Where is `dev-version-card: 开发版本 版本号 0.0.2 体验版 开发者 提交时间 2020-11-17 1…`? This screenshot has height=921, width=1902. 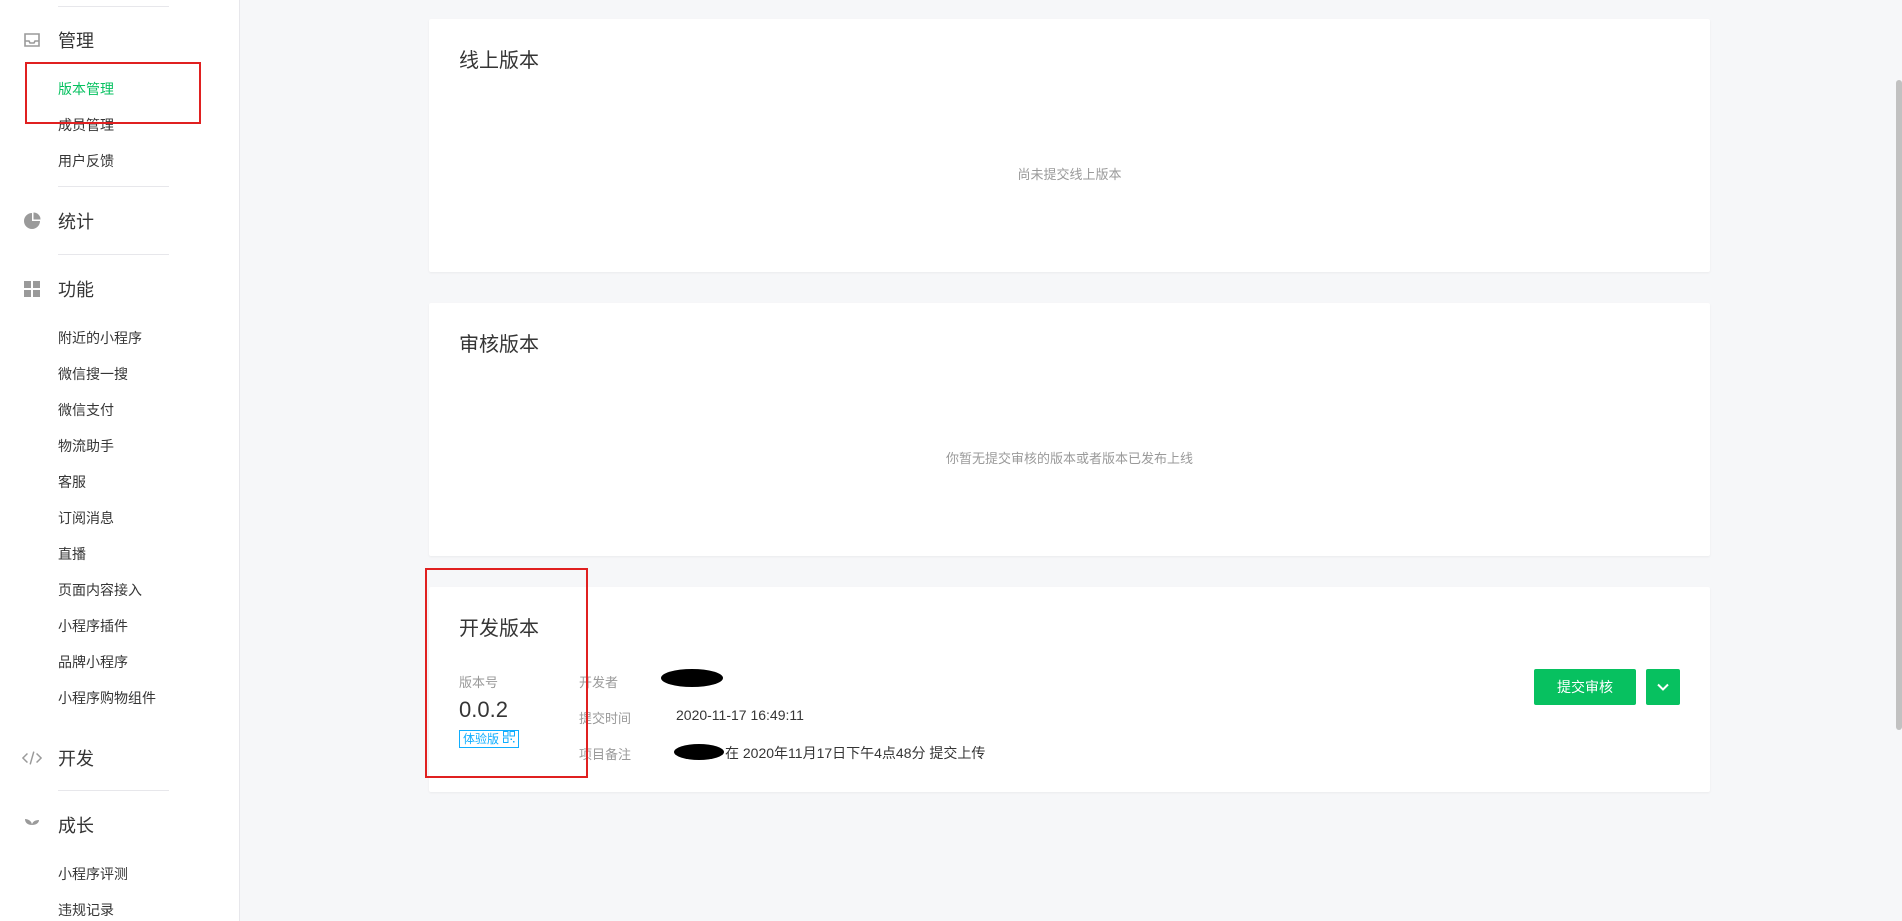
dev-version-card: 开发版本 版本号 0.0.2 体验版 开发者 提交时间 2020-11-17 1… is located at coordinates (1069, 689).